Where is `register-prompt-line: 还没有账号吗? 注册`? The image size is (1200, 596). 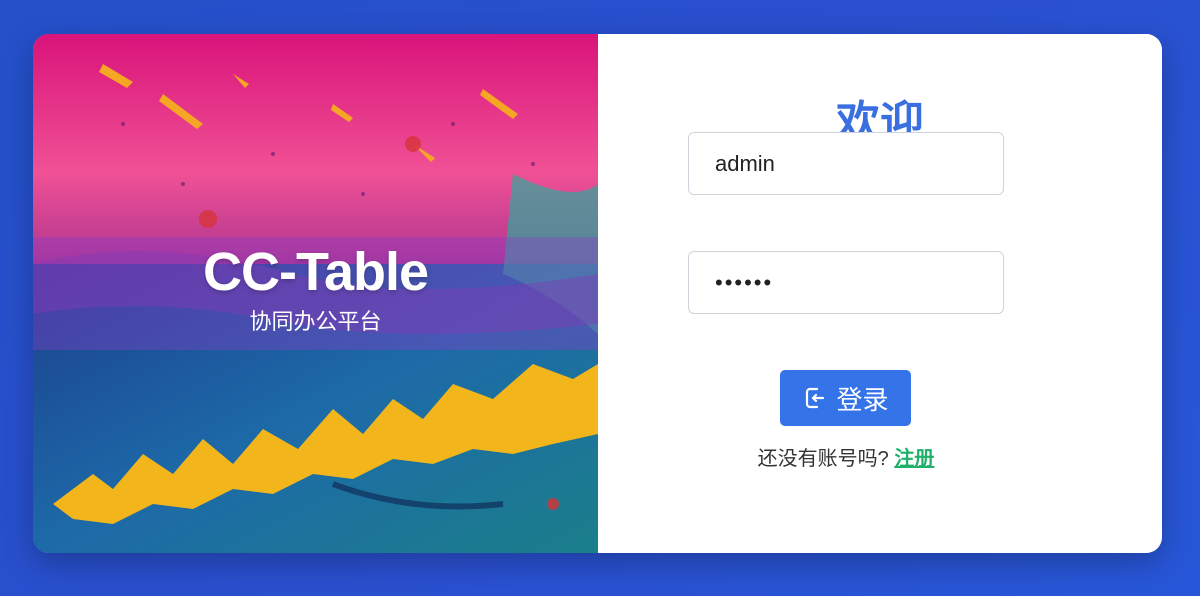 register-prompt-line: 还没有账号吗? 注册 is located at coordinates (846, 456).